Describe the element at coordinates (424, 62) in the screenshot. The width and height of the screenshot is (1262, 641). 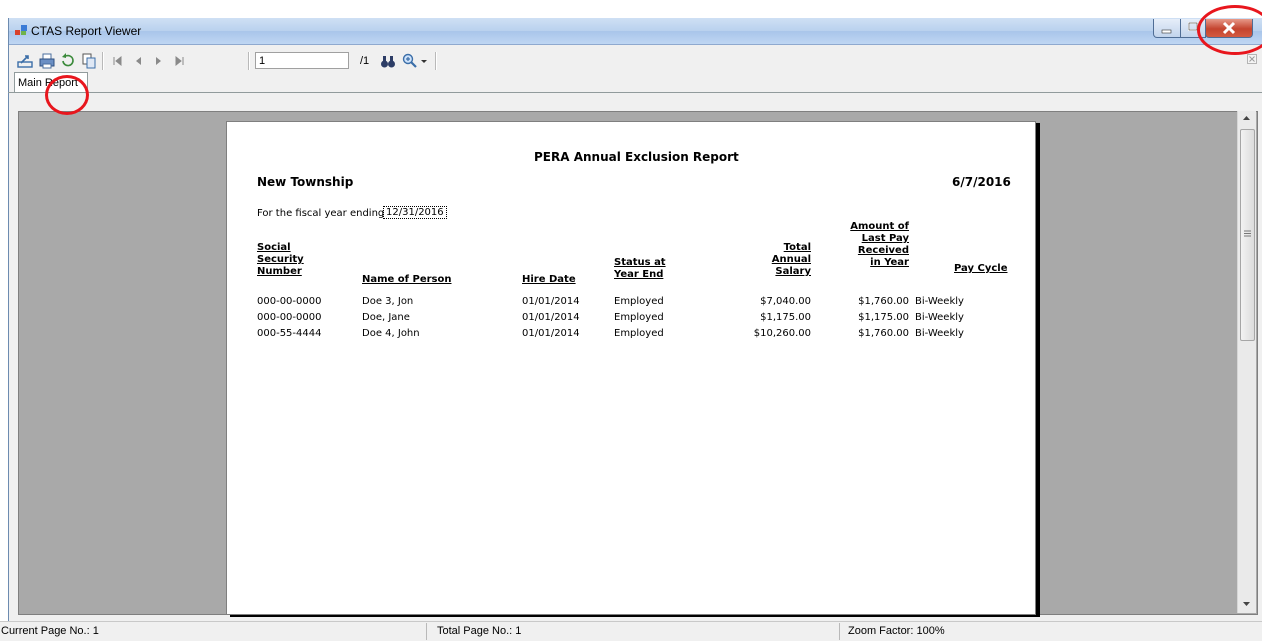
I see `chevron-down-icon` at that location.